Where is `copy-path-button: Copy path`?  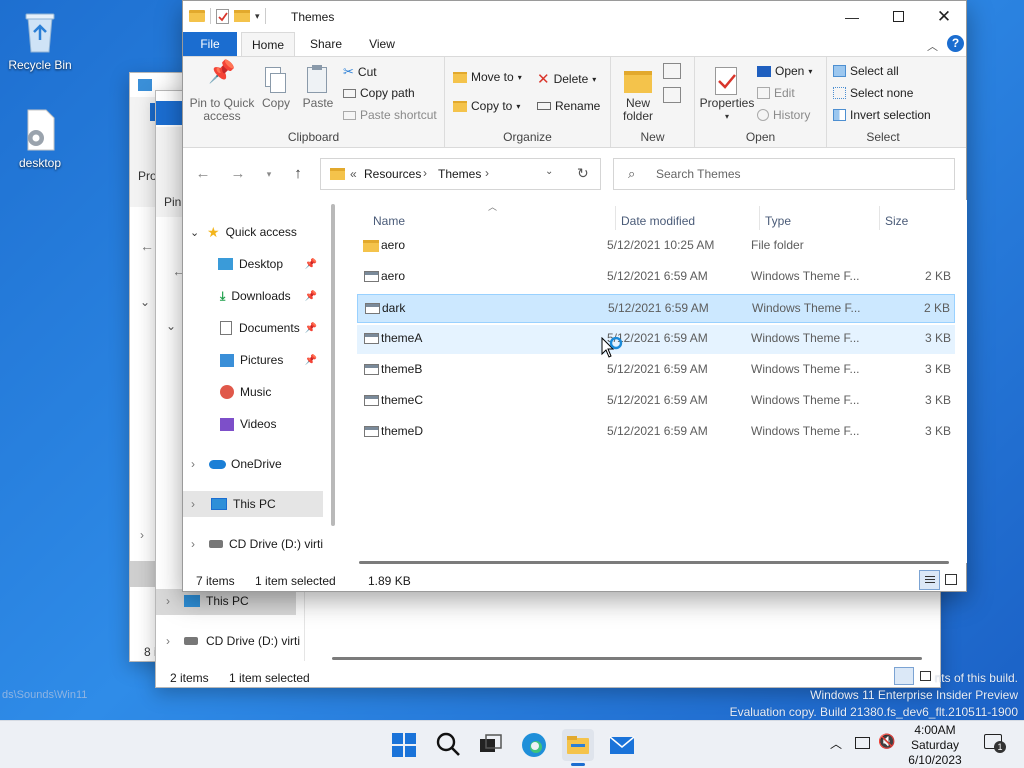 copy-path-button: Copy path is located at coordinates (379, 93).